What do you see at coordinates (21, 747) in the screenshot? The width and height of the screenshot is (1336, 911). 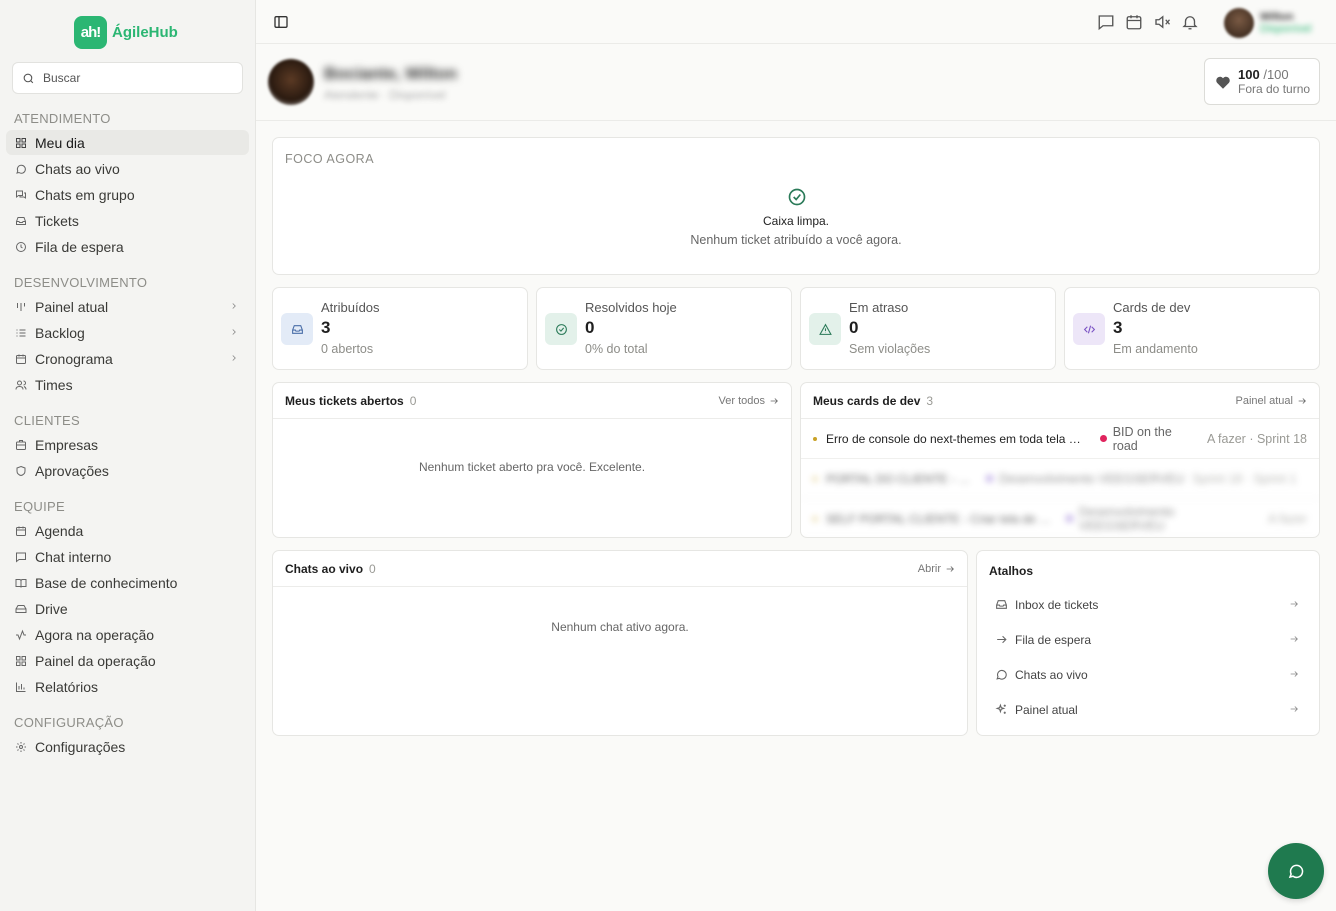 I see `gear-icon` at bounding box center [21, 747].